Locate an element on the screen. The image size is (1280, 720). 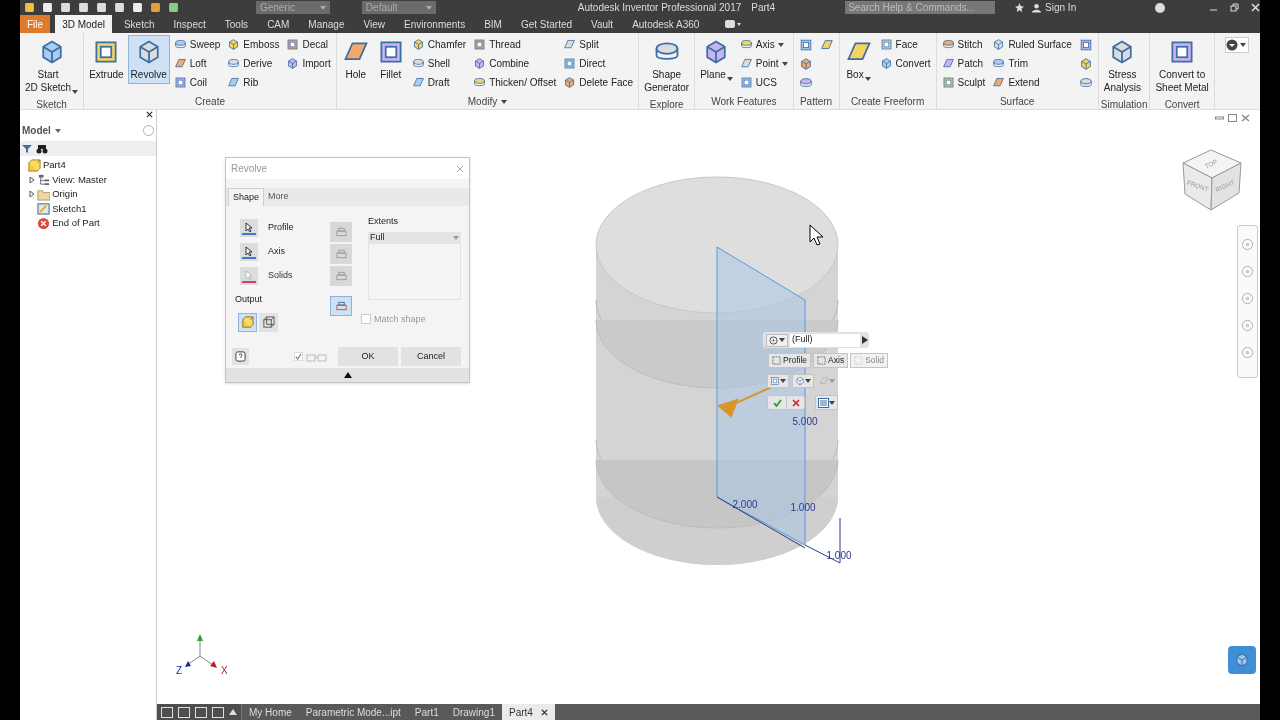
ribbon-tab: Autodesk A360 is located at coordinates (666, 24).